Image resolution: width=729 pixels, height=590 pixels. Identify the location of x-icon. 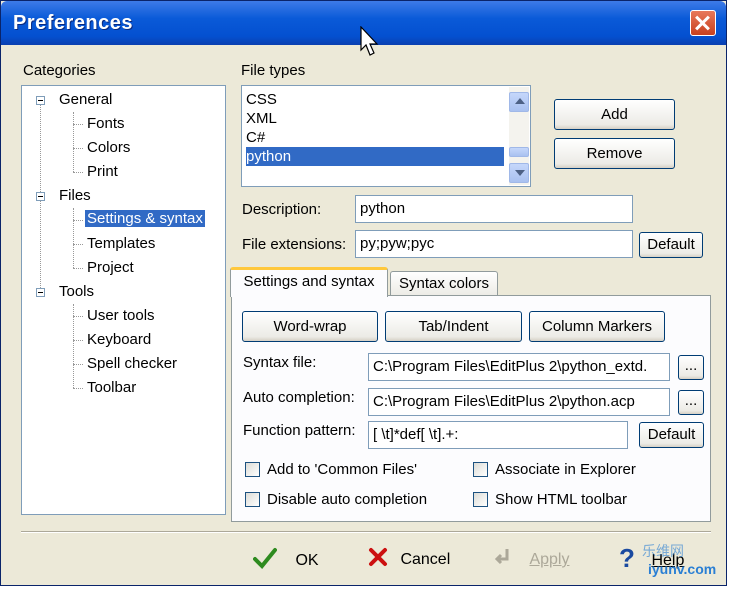
(378, 557).